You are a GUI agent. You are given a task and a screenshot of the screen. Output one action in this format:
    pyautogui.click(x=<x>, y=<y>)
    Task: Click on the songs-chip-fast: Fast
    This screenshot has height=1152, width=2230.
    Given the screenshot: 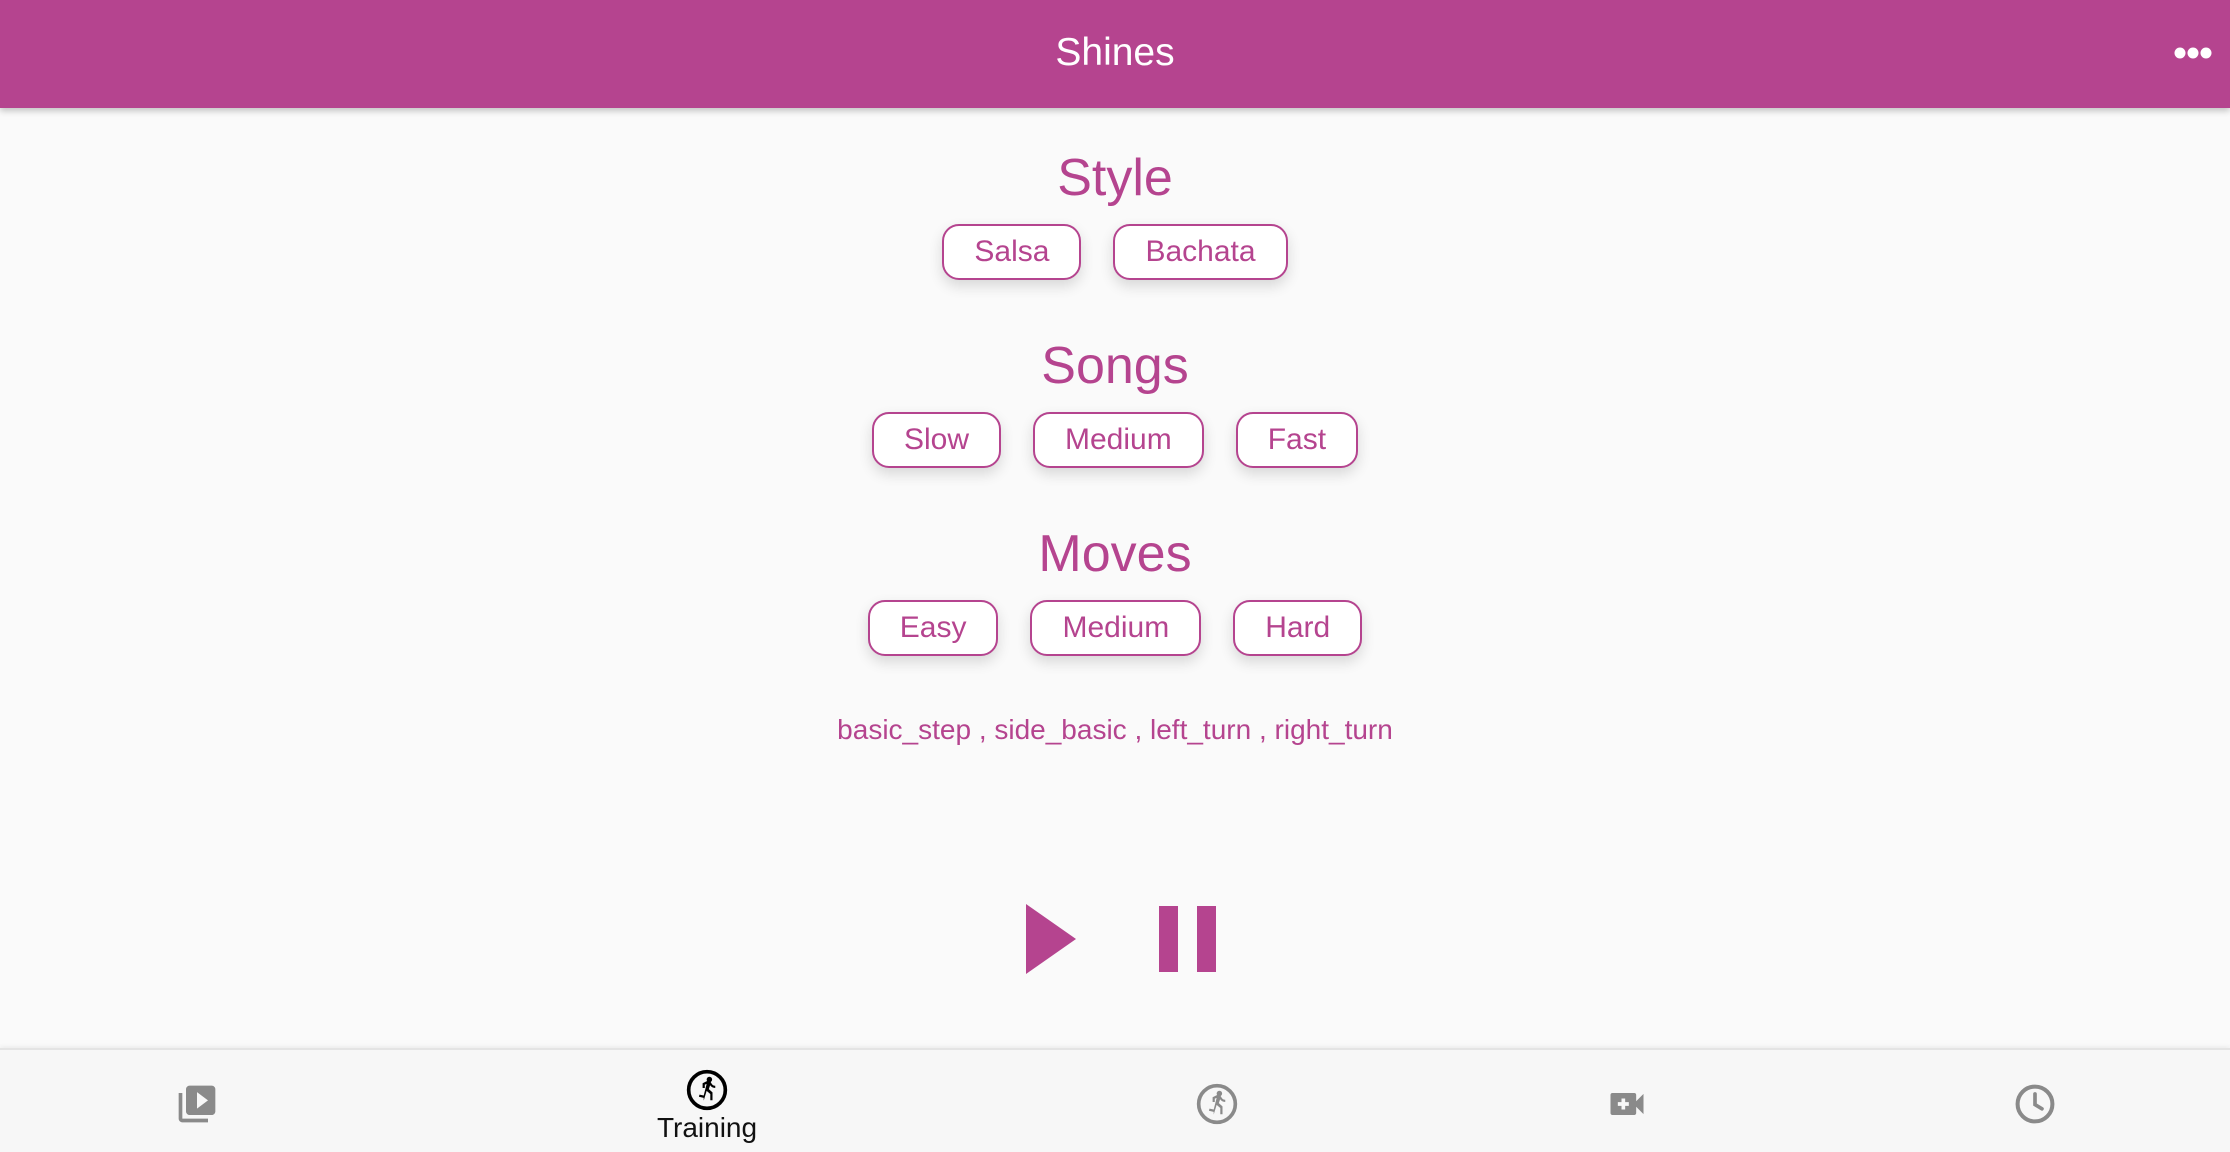 What is the action you would take?
    pyautogui.click(x=1297, y=440)
    